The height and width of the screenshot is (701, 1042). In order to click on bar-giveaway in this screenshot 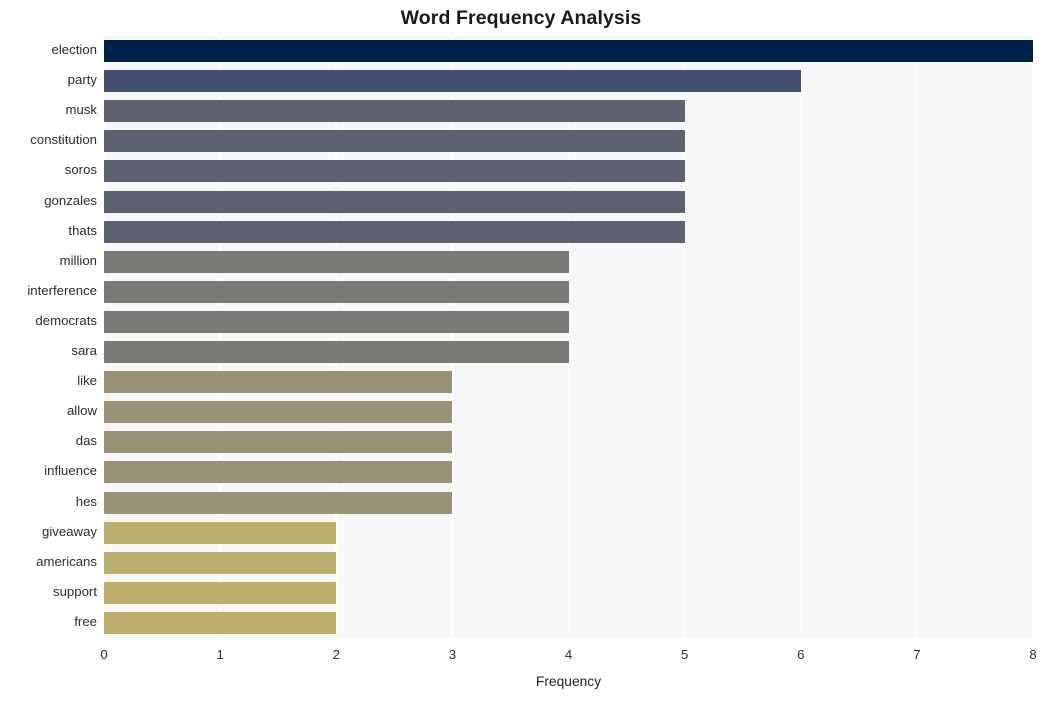, I will do `click(220, 532)`.